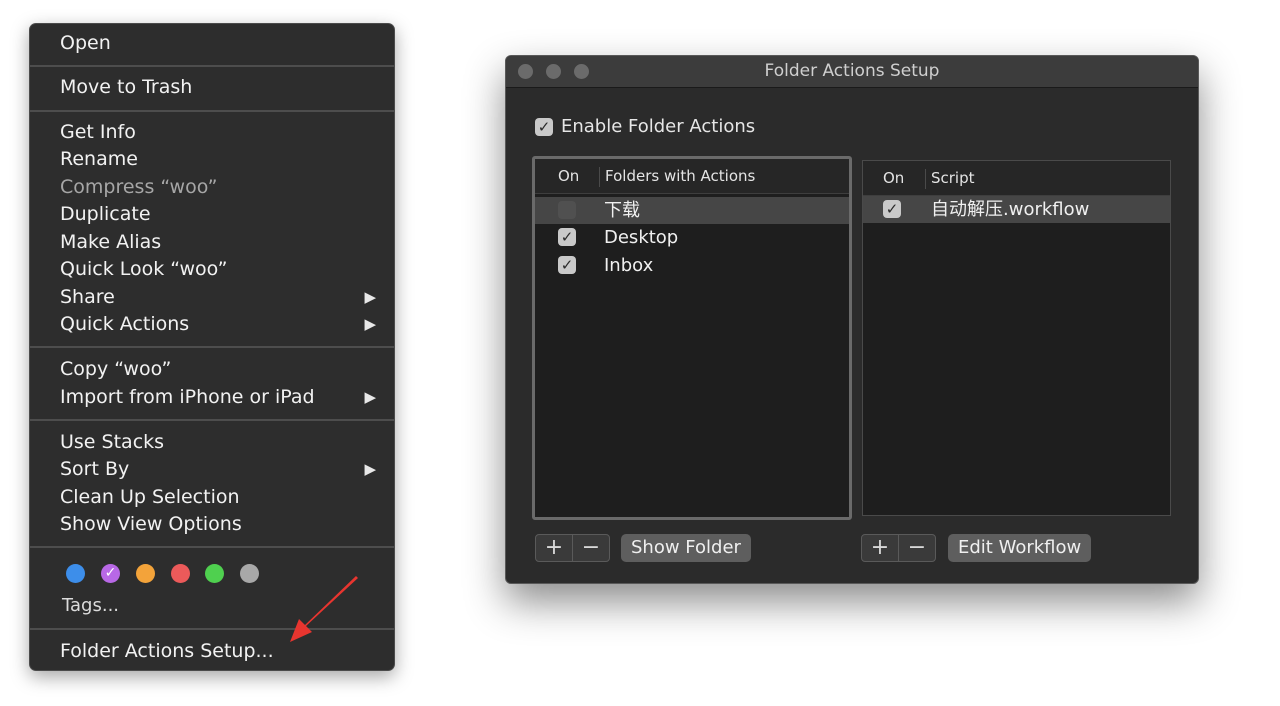 The height and width of the screenshot is (706, 1280). I want to click on add-script-button: +, so click(880, 548).